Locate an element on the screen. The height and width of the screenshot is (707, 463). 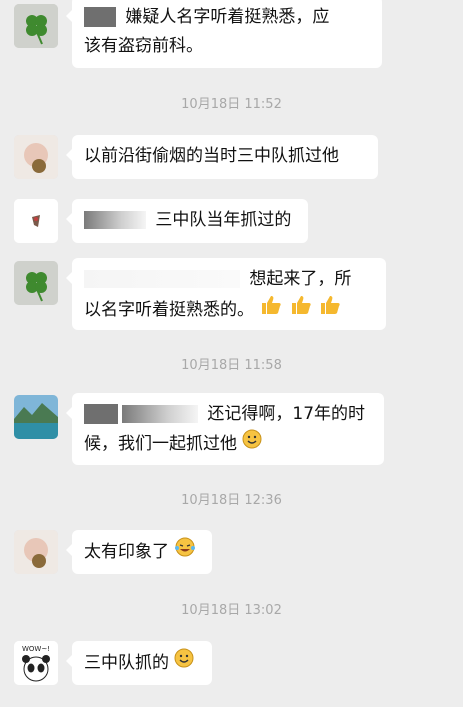
timestamp: 10月18日 11:58 is located at coordinates (231, 365).